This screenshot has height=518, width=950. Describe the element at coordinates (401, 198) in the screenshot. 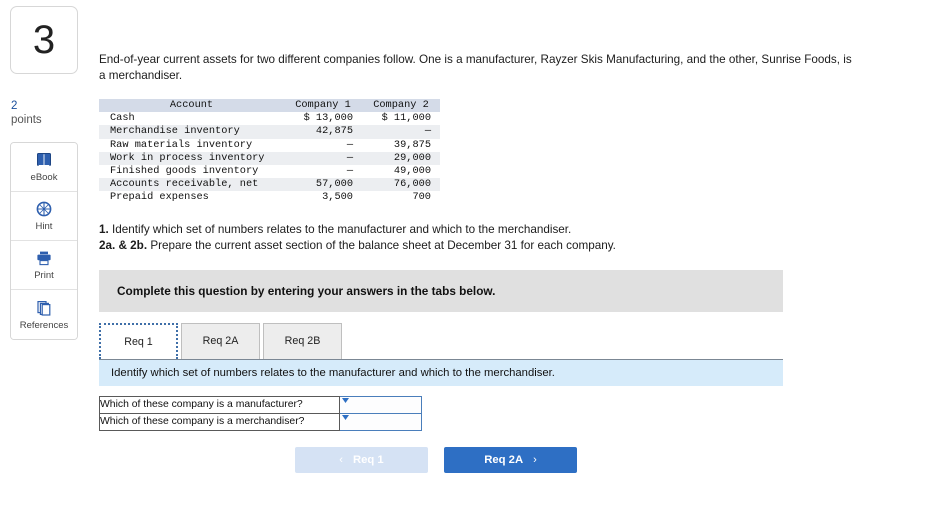

I see `cell-company2: 700` at that location.